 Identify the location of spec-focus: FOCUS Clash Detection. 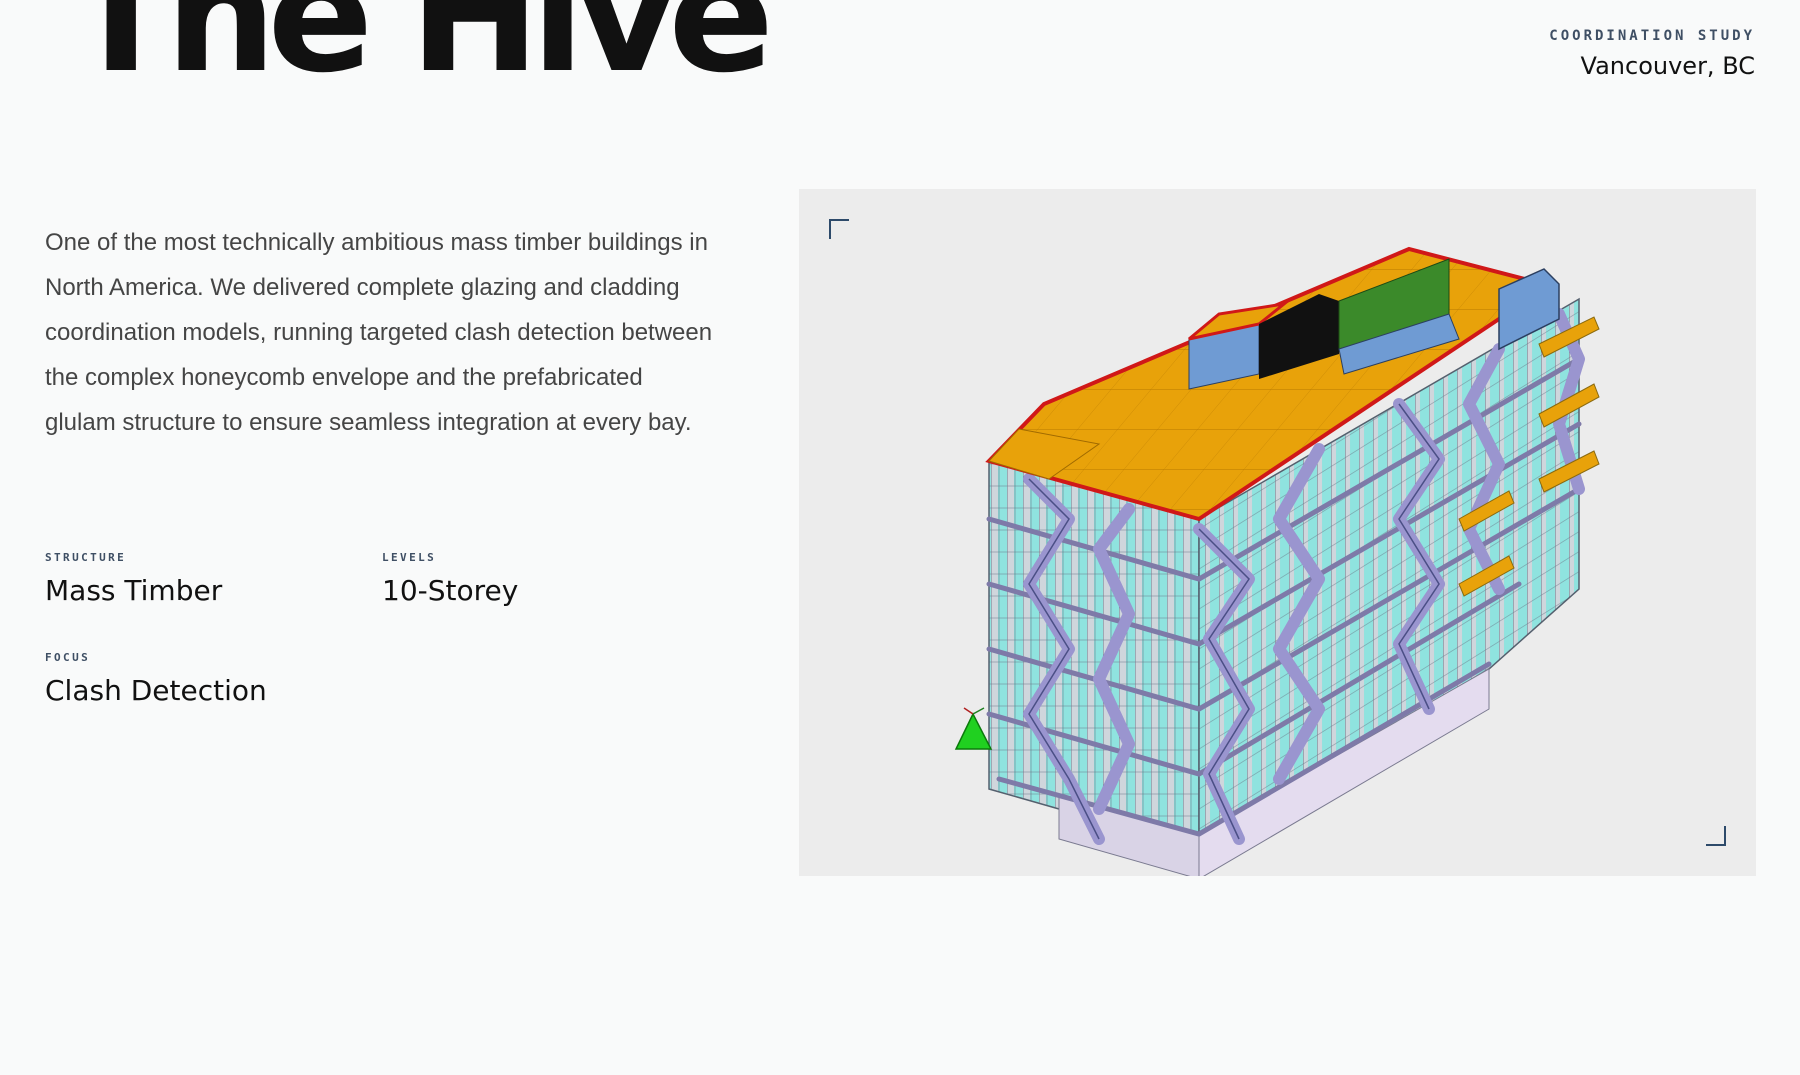
(213, 679).